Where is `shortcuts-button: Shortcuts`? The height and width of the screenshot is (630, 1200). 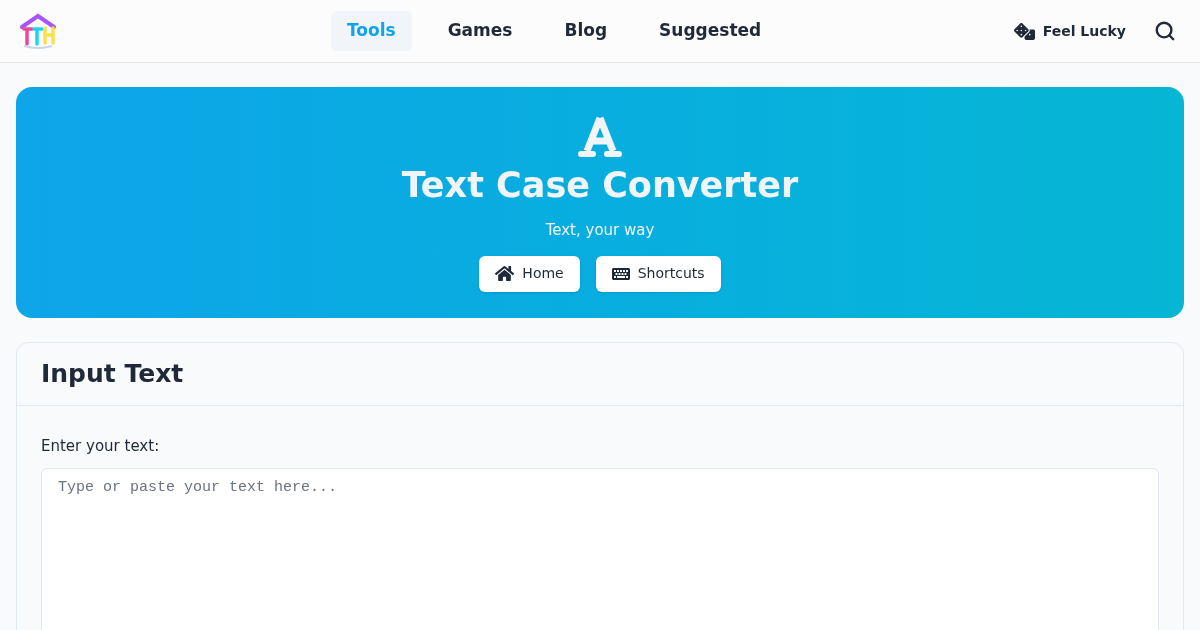 shortcuts-button: Shortcuts is located at coordinates (658, 273).